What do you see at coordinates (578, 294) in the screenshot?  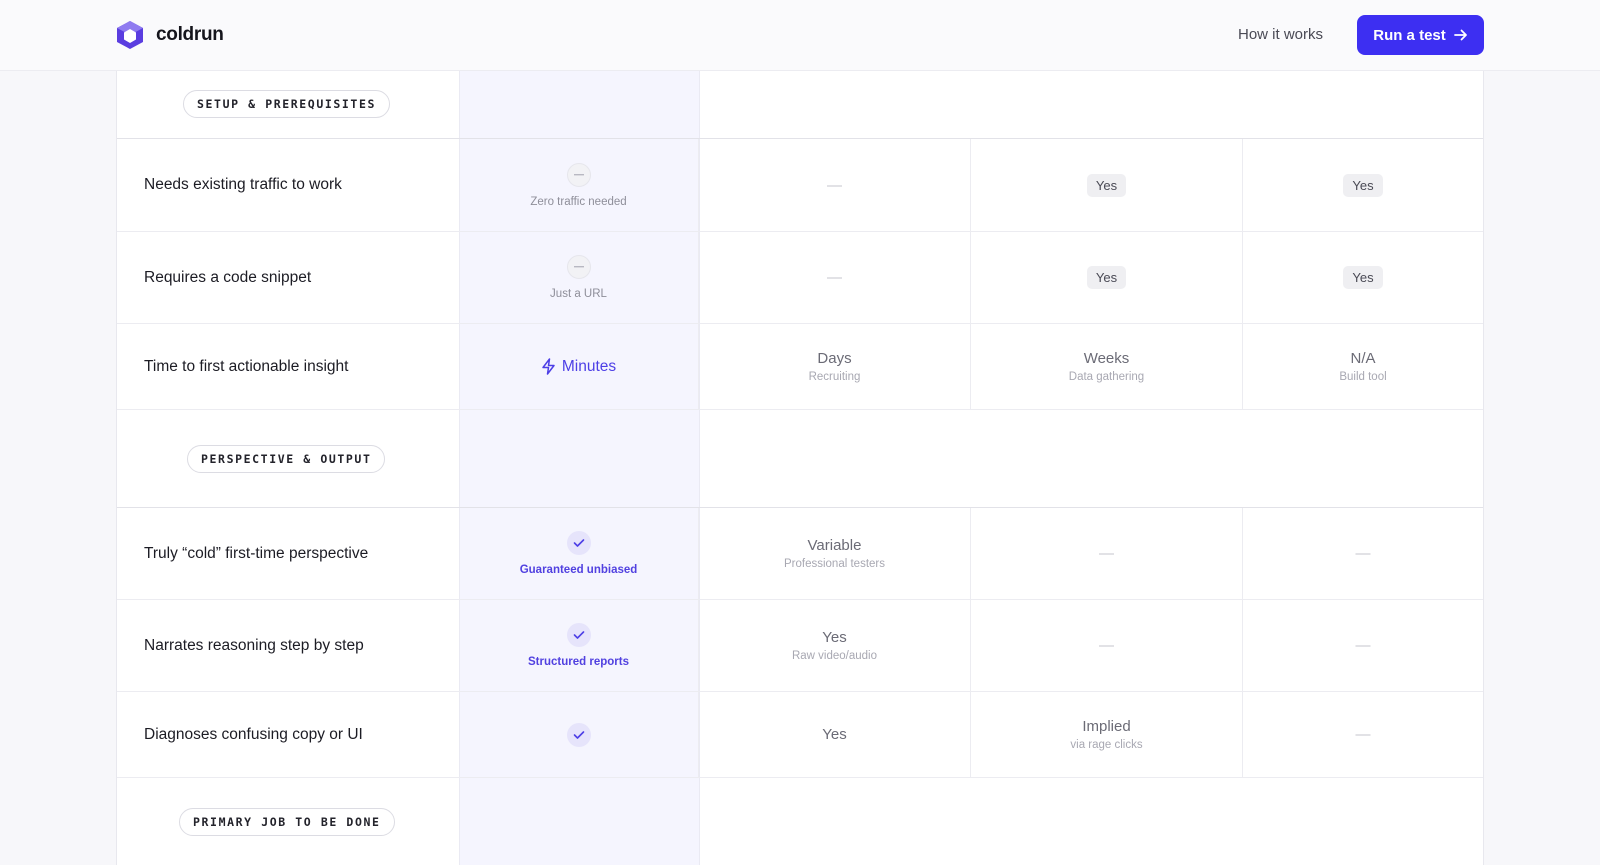 I see `coldrun-sub: Just a URL` at bounding box center [578, 294].